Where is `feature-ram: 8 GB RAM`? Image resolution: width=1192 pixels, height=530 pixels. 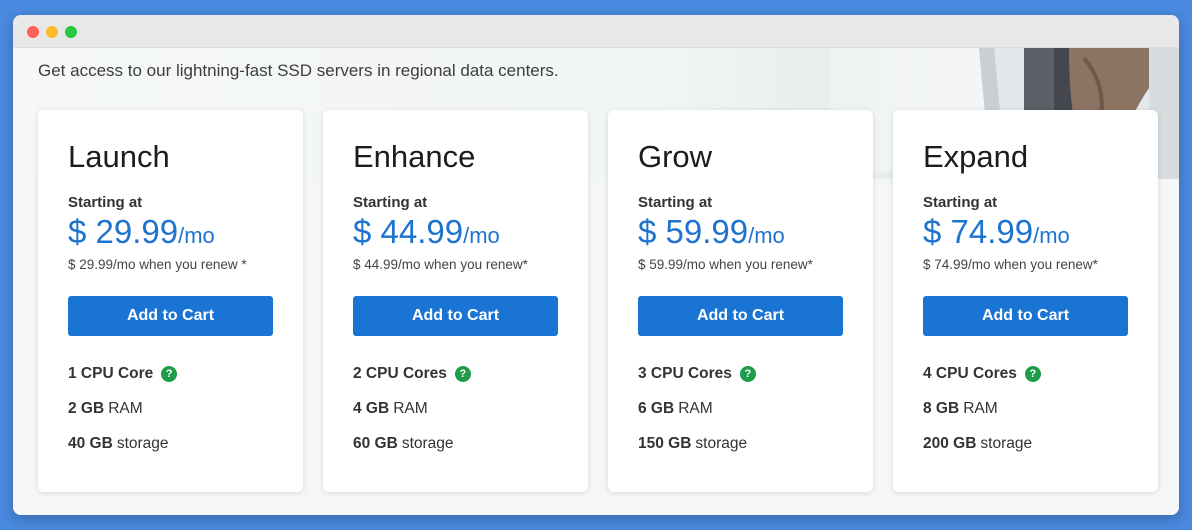 feature-ram: 8 GB RAM is located at coordinates (960, 409).